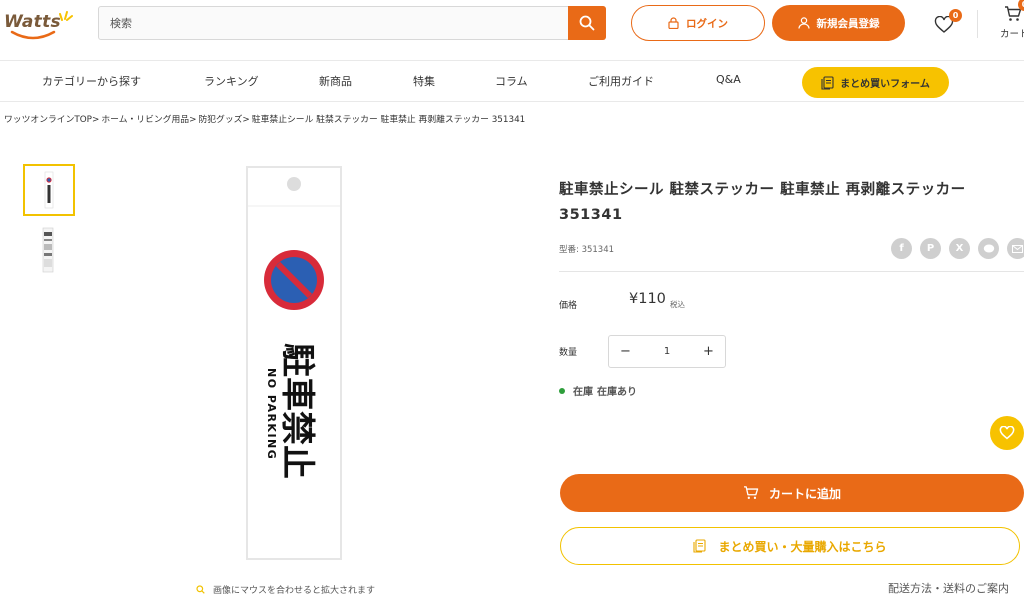  Describe the element at coordinates (728, 79) in the screenshot. I see `nav-item-qa: Q&A` at that location.